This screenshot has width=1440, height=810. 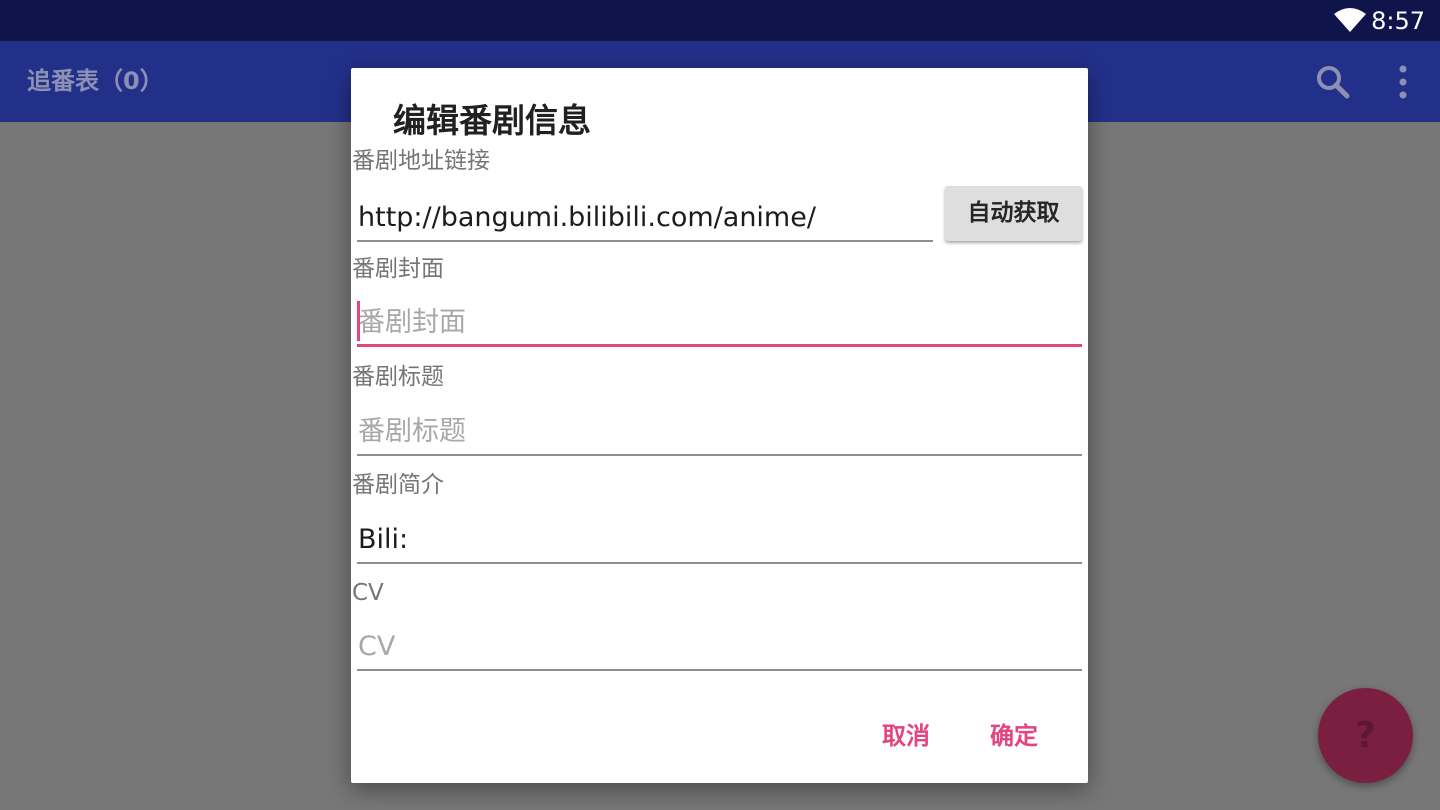 I want to click on help-fab: ?, so click(x=1365, y=735).